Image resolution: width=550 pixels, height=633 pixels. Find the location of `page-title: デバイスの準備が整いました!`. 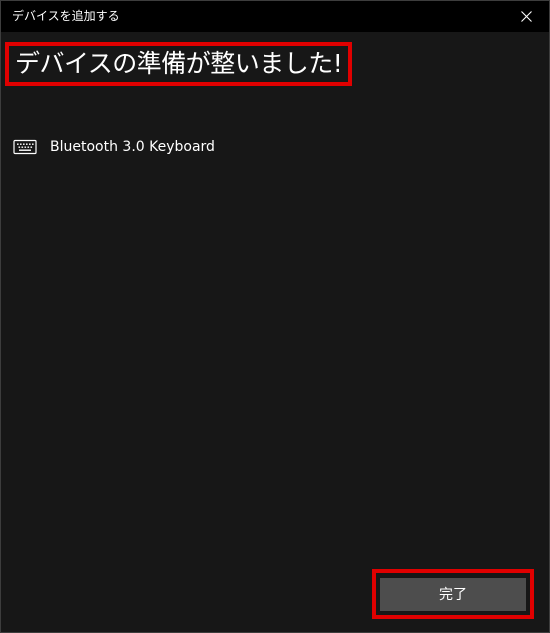

page-title: デバイスの準備が整いました! is located at coordinates (179, 63).